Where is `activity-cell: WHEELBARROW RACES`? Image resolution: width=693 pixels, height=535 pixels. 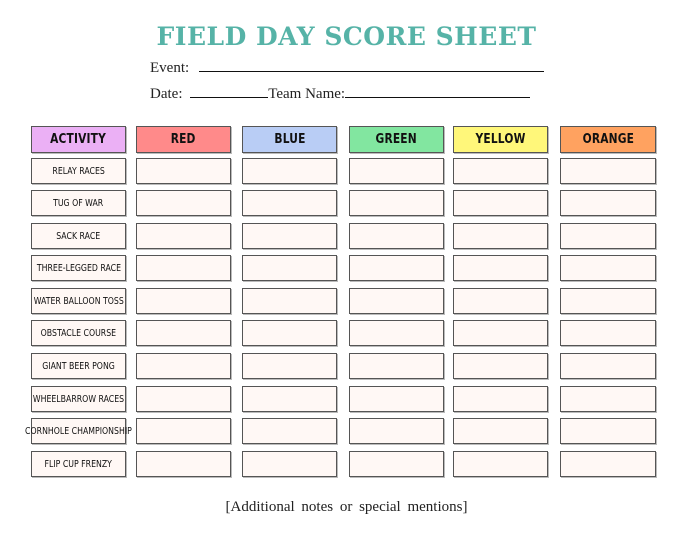 activity-cell: WHEELBARROW RACES is located at coordinates (78, 399).